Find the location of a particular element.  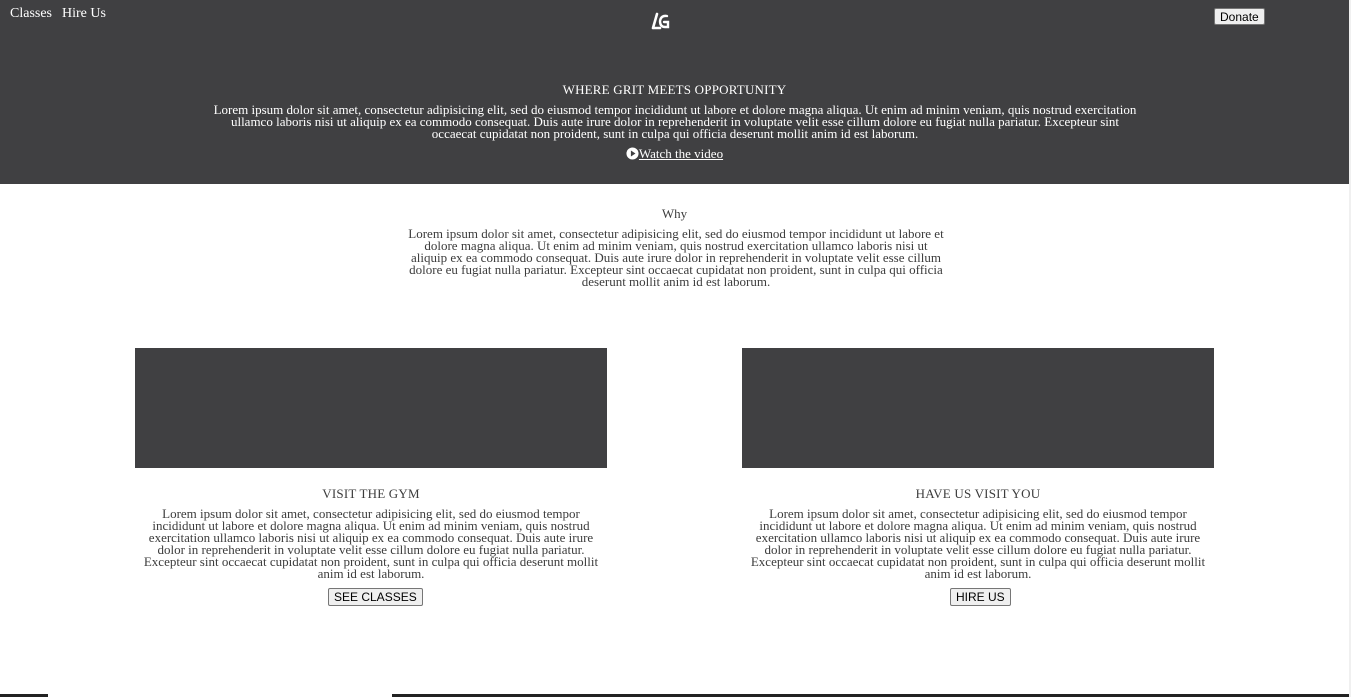

nav-link-classes: Classes is located at coordinates (31, 14).